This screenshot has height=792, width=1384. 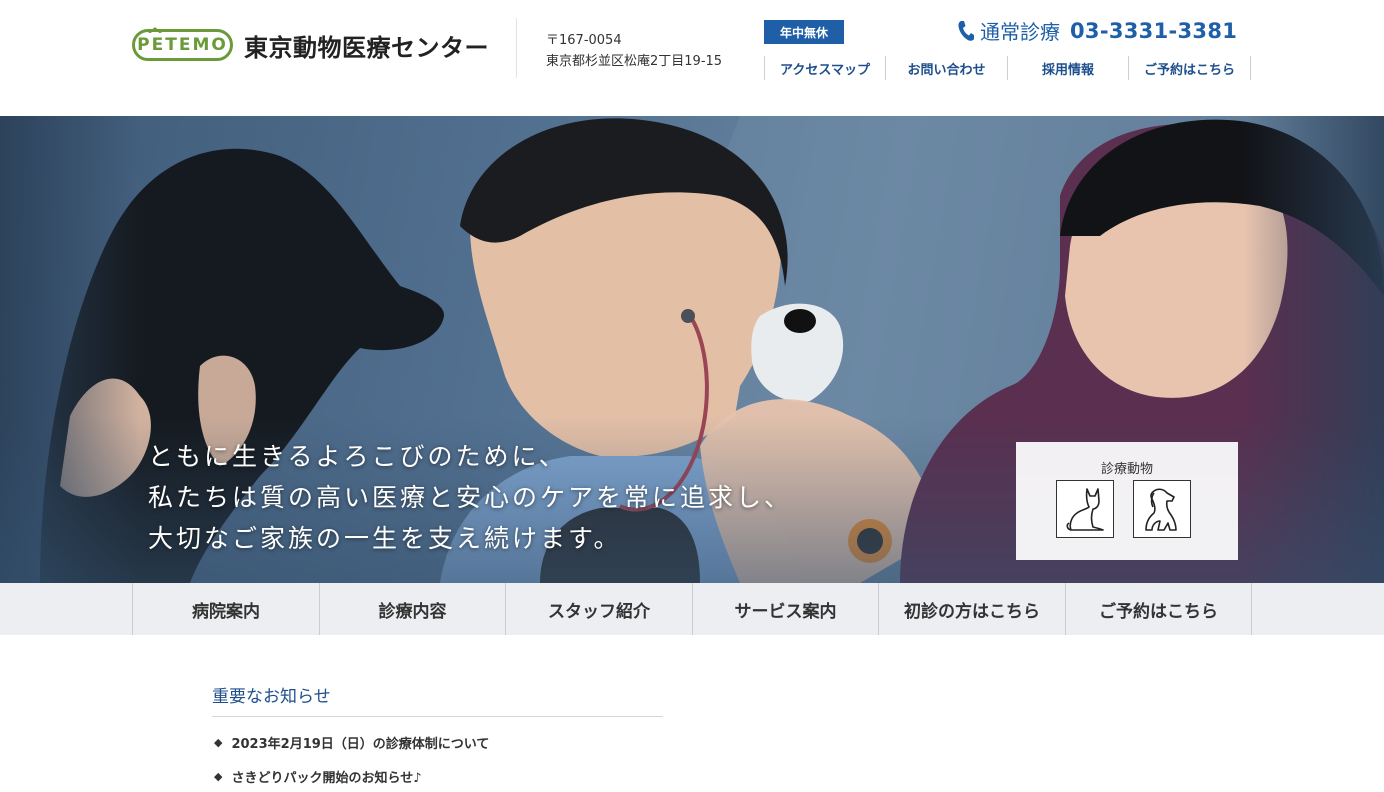 I want to click on site-logo: PETEMO 東京動物医療センター, so click(x=310, y=44).